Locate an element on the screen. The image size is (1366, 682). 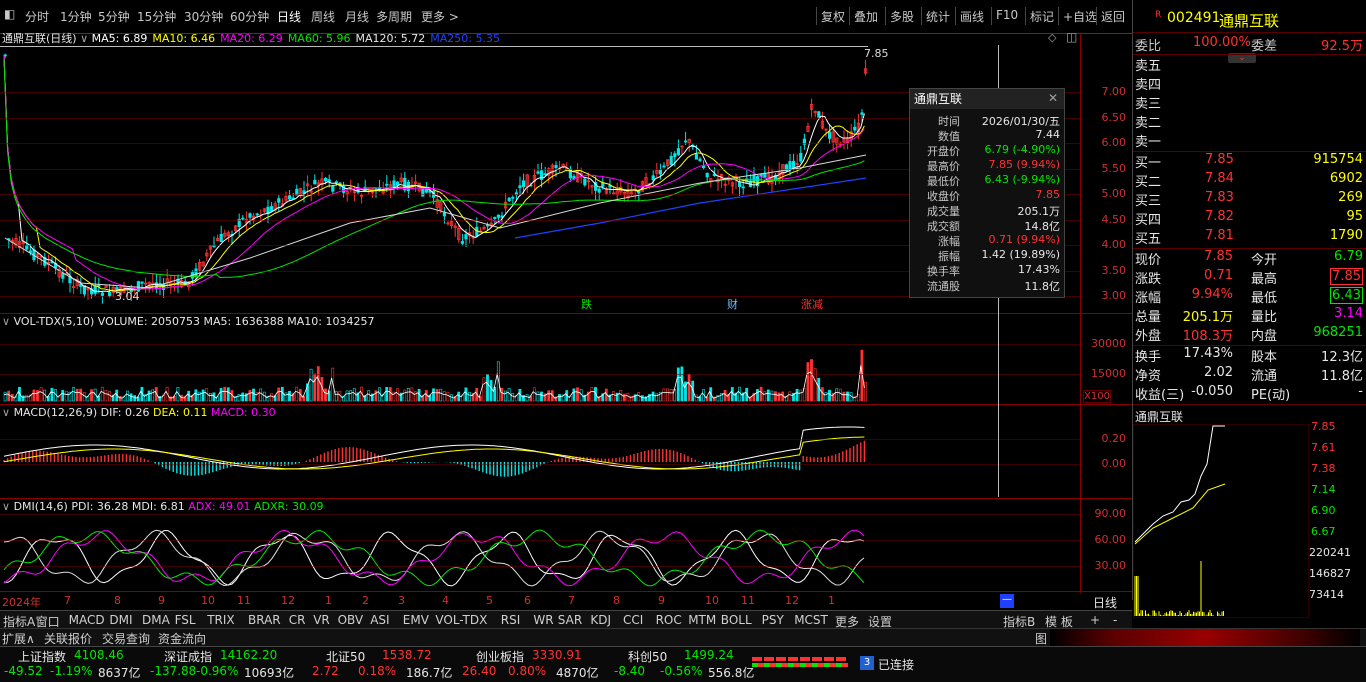
window-icon: ◫ is located at coordinates (1071, 37).